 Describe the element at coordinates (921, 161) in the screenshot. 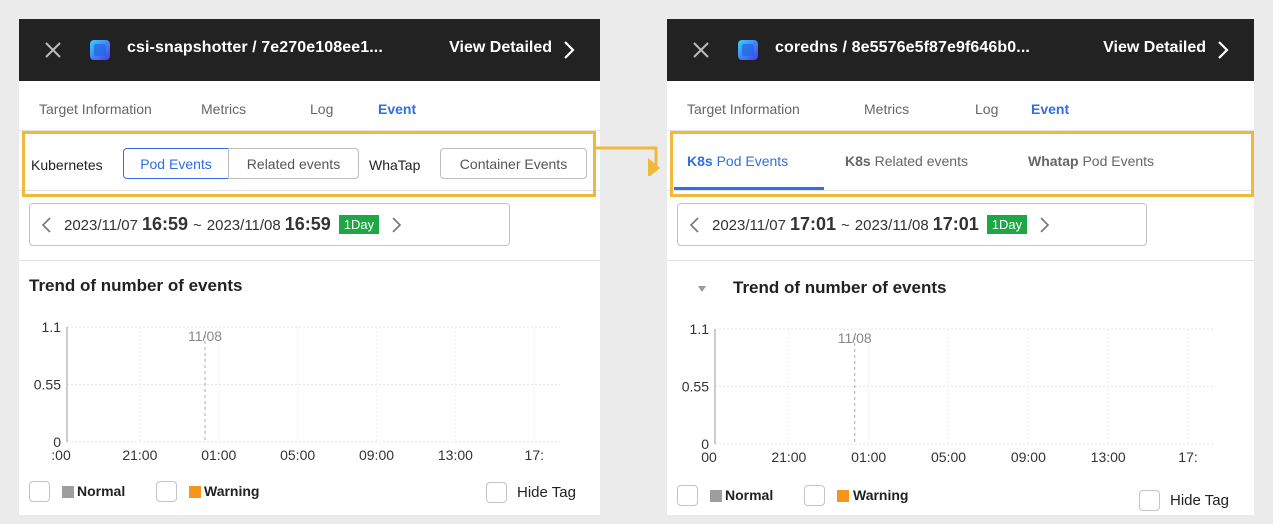

I see `tab-label: Related events` at that location.